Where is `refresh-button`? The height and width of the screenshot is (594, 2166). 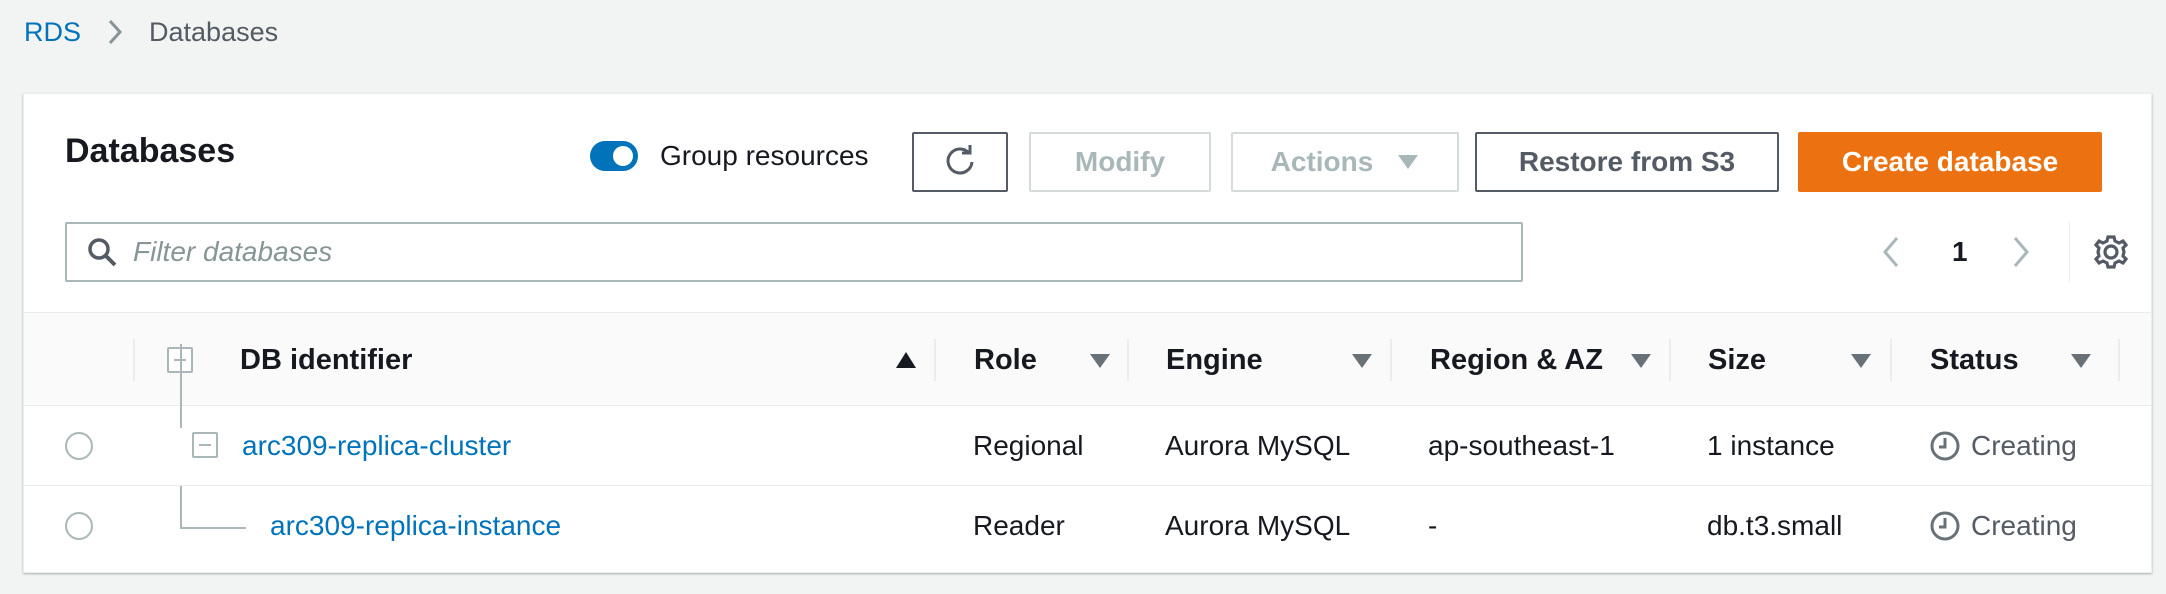
refresh-button is located at coordinates (960, 162).